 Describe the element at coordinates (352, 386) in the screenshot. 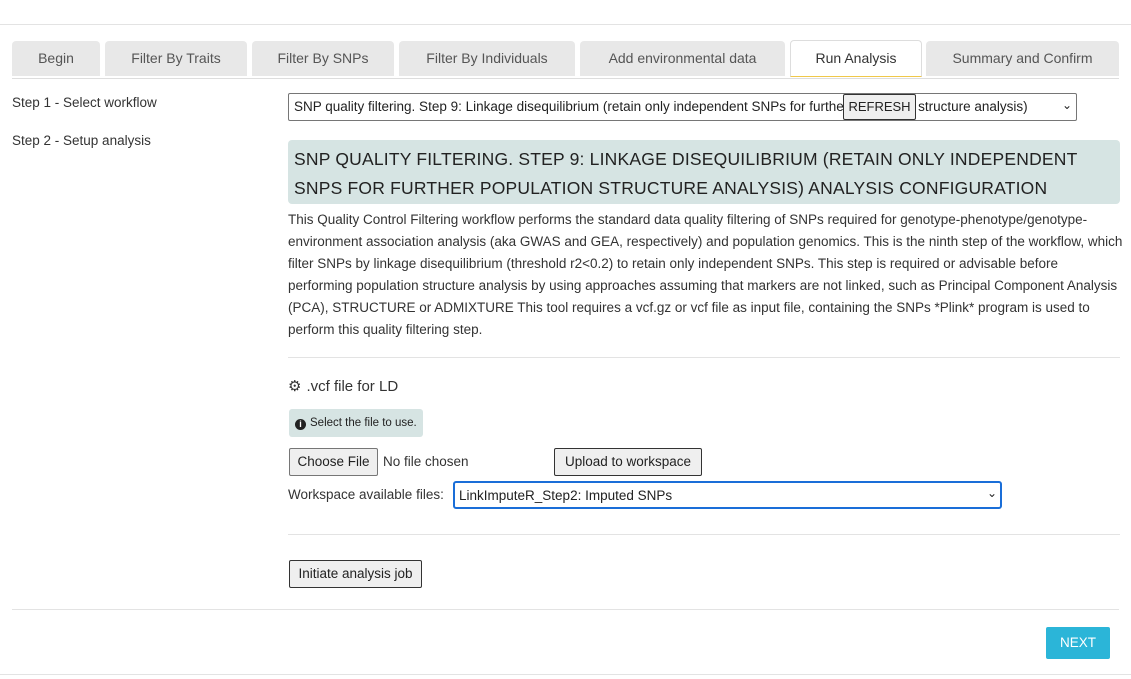

I see `param-title-text: .vcf file for LD` at that location.